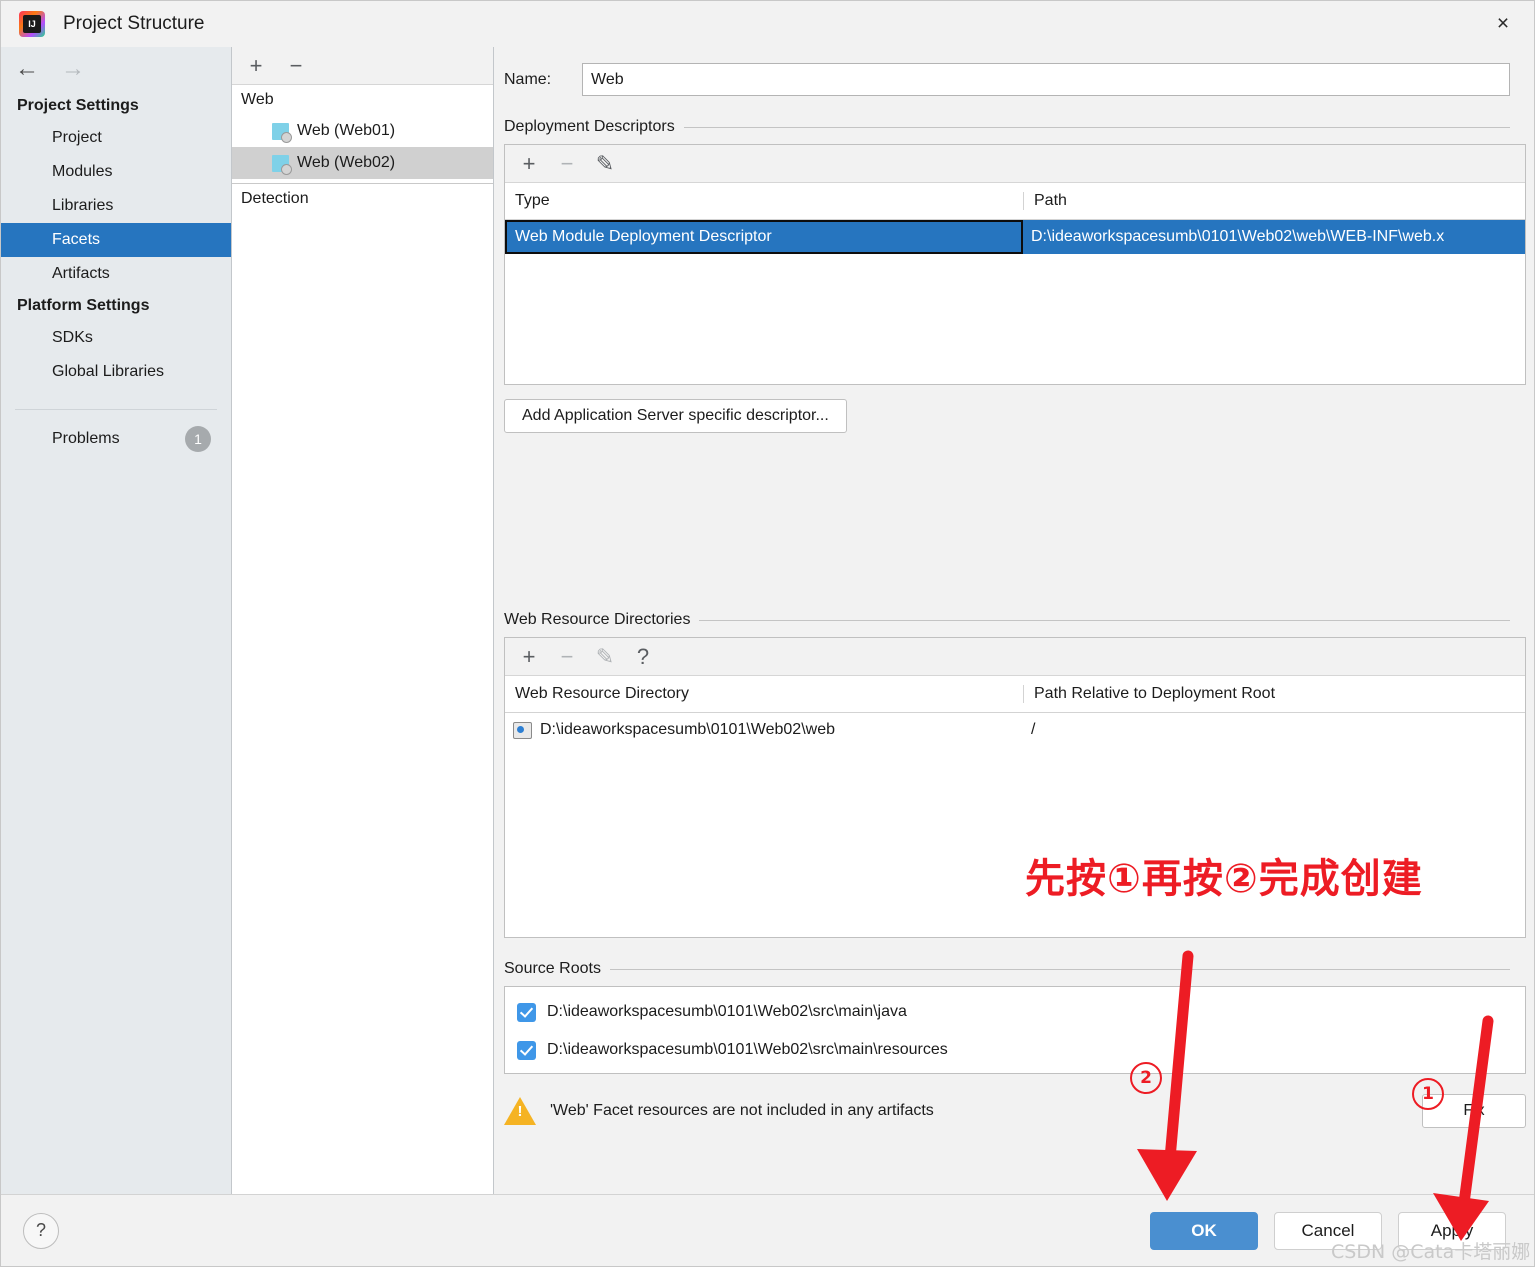  I want to click on folder-icon, so click(522, 730).